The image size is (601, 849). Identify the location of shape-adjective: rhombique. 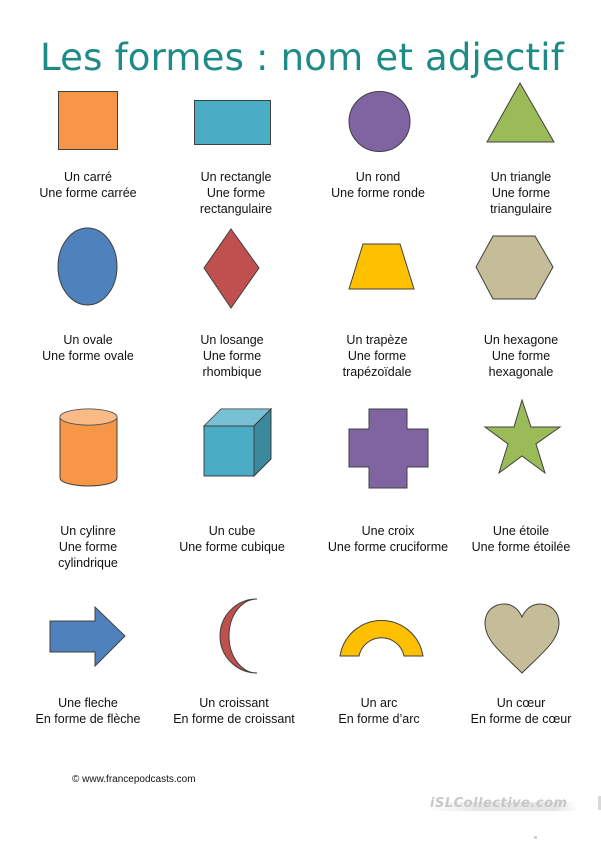
(232, 372).